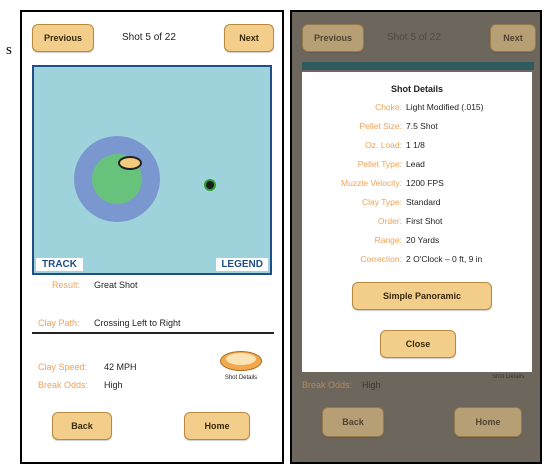  What do you see at coordinates (217, 426) in the screenshot?
I see `home-button: Home` at bounding box center [217, 426].